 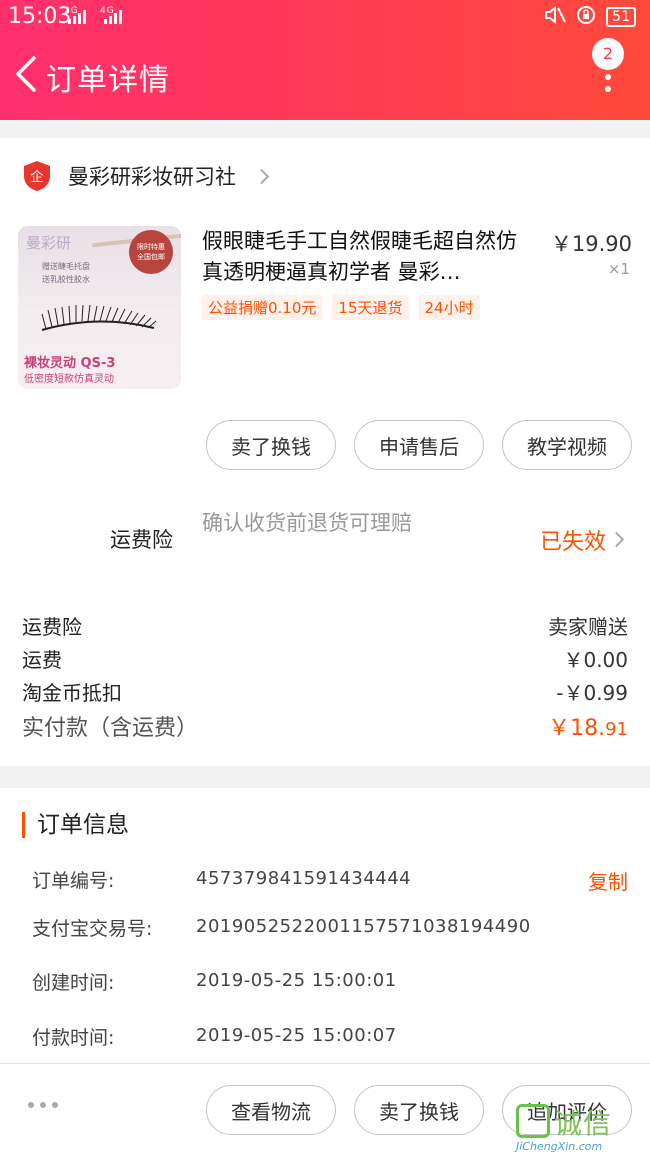 I want to click on eyelash-illustration, so click(x=99, y=317).